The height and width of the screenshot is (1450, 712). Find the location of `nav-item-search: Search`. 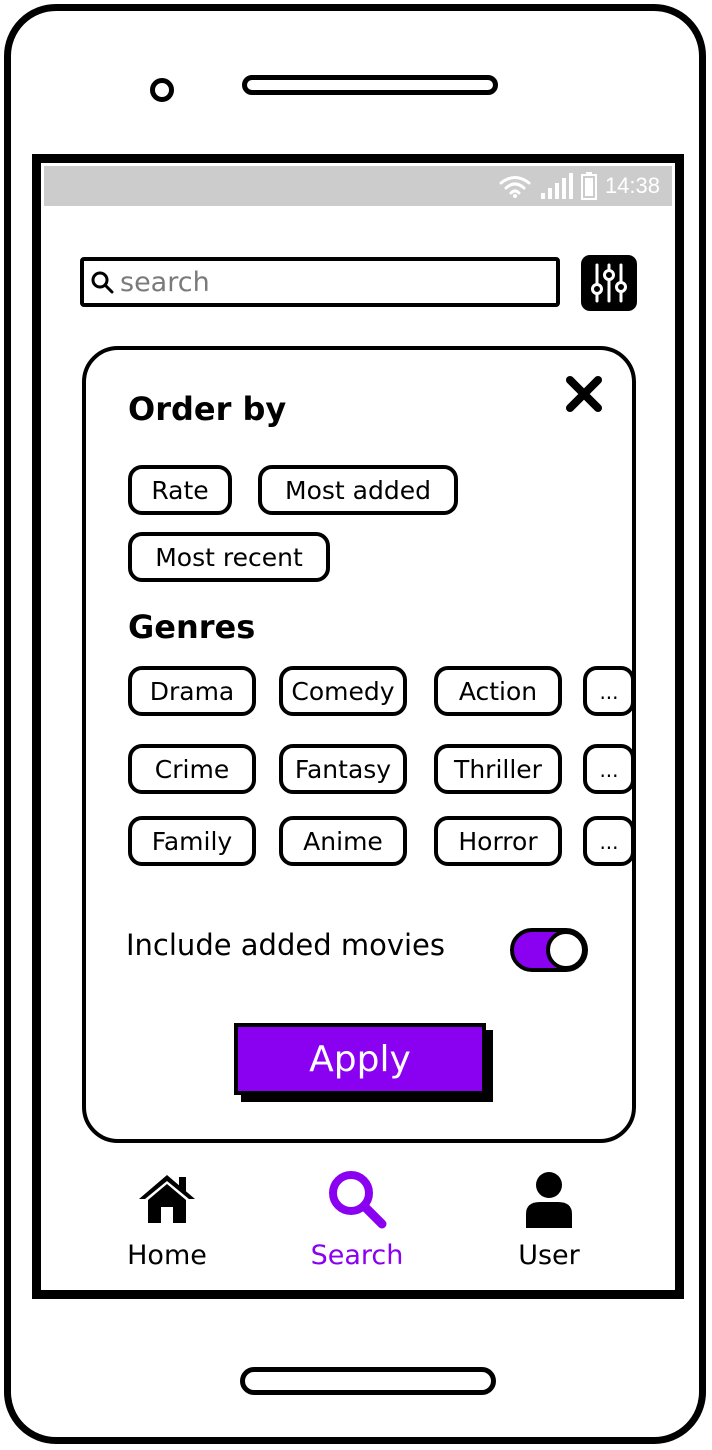

nav-item-search: Search is located at coordinates (357, 1219).